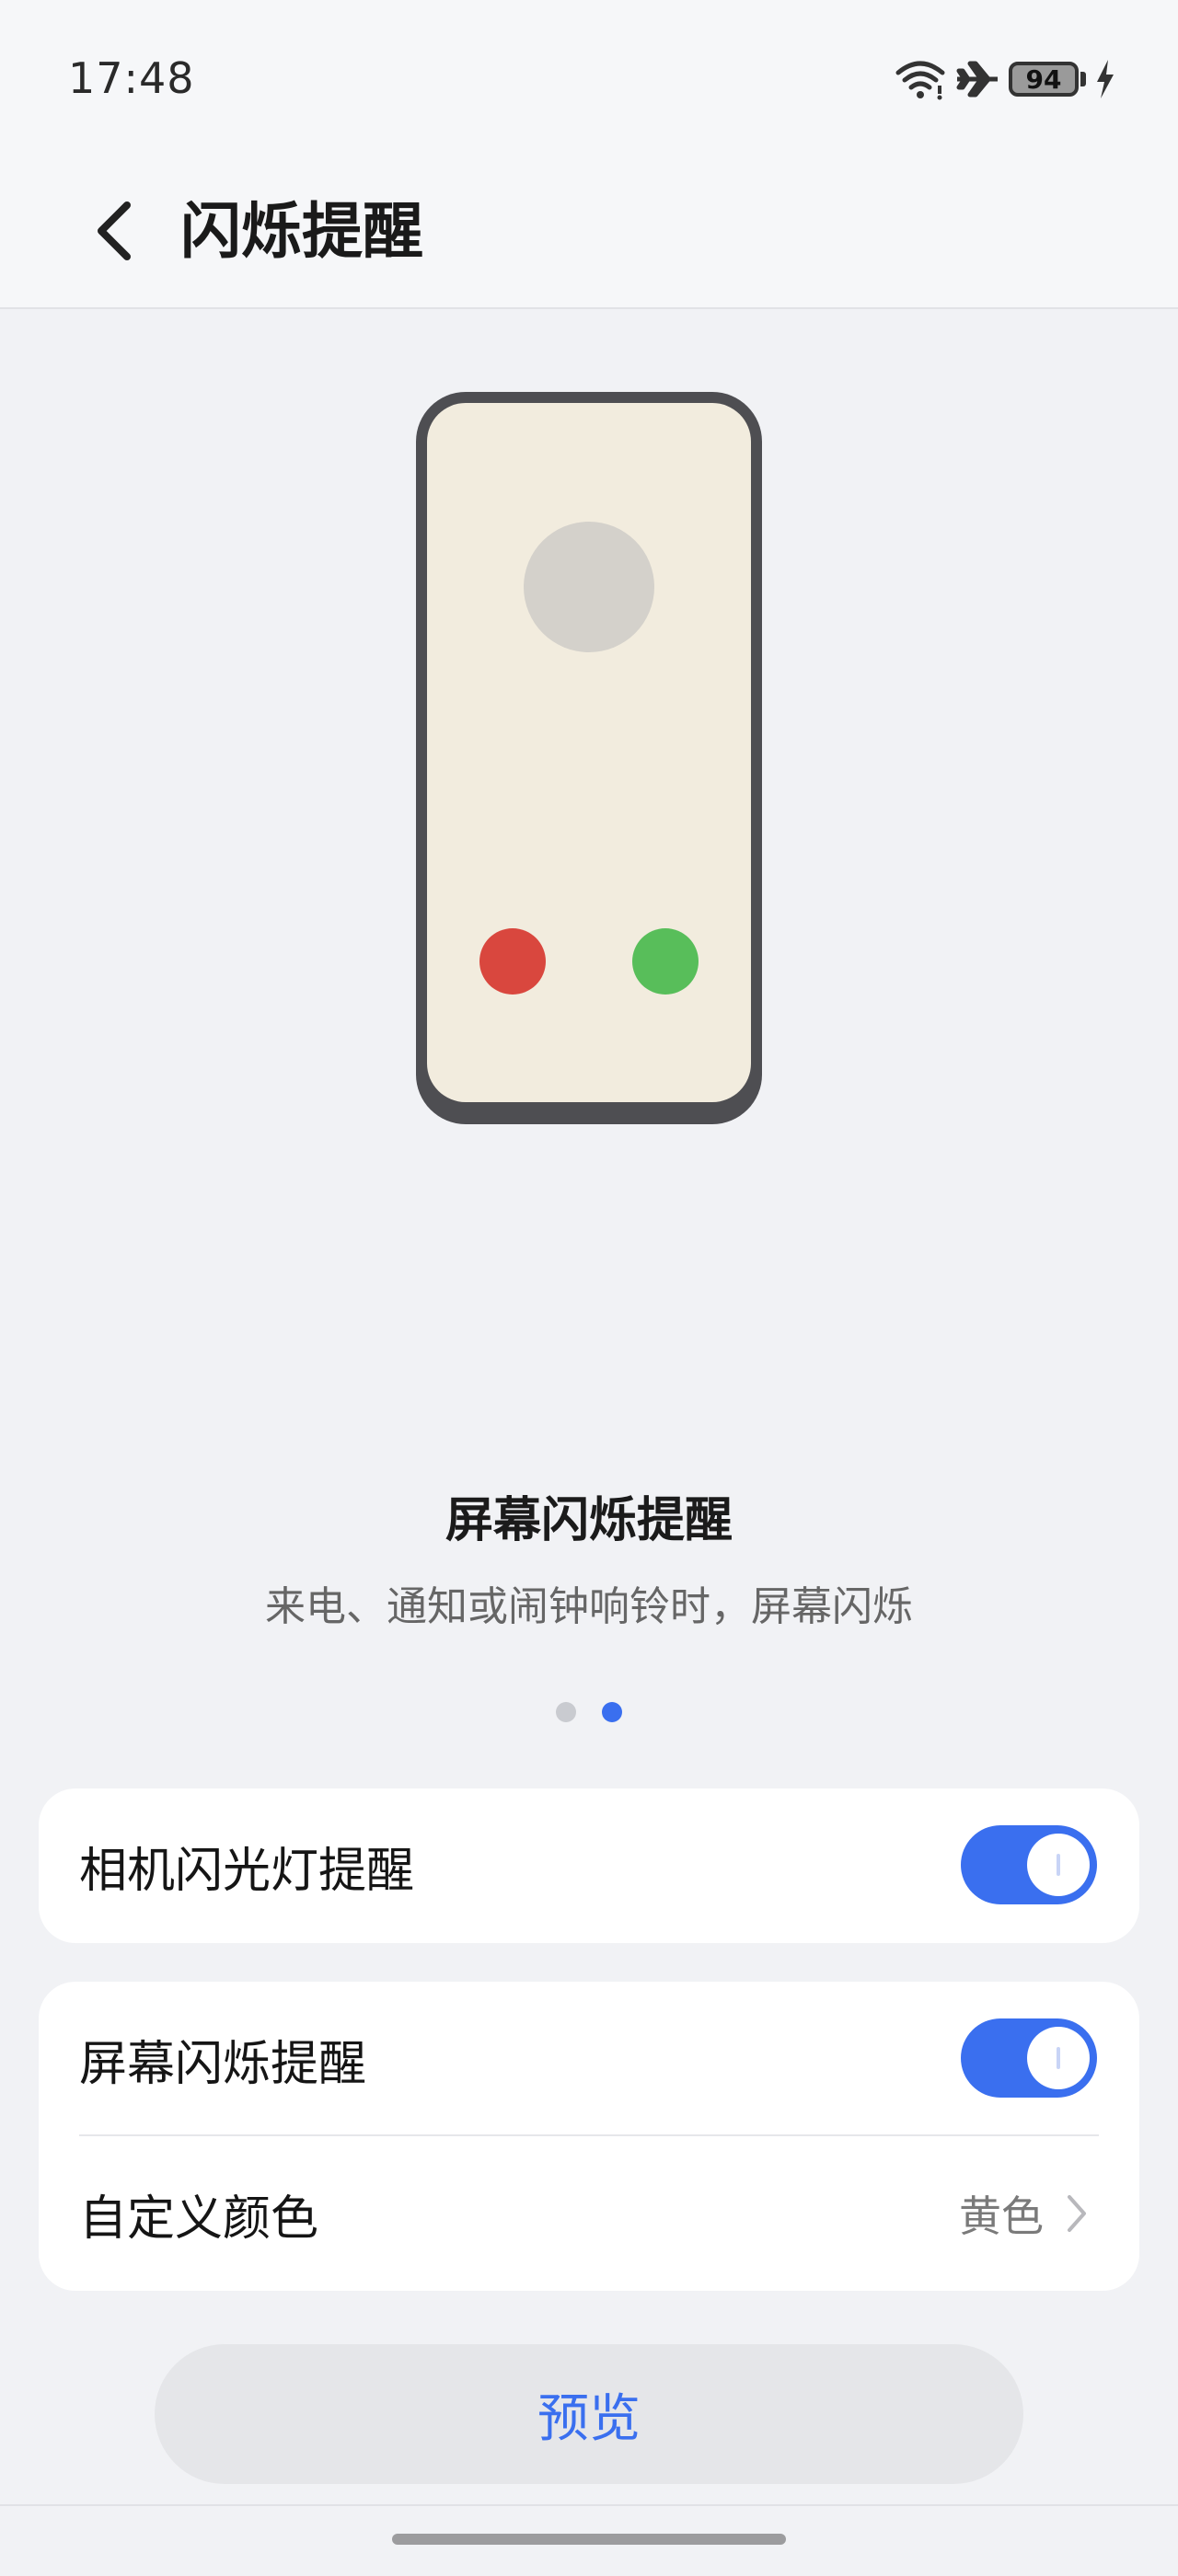  Describe the element at coordinates (920, 80) in the screenshot. I see `wifi-icon` at that location.